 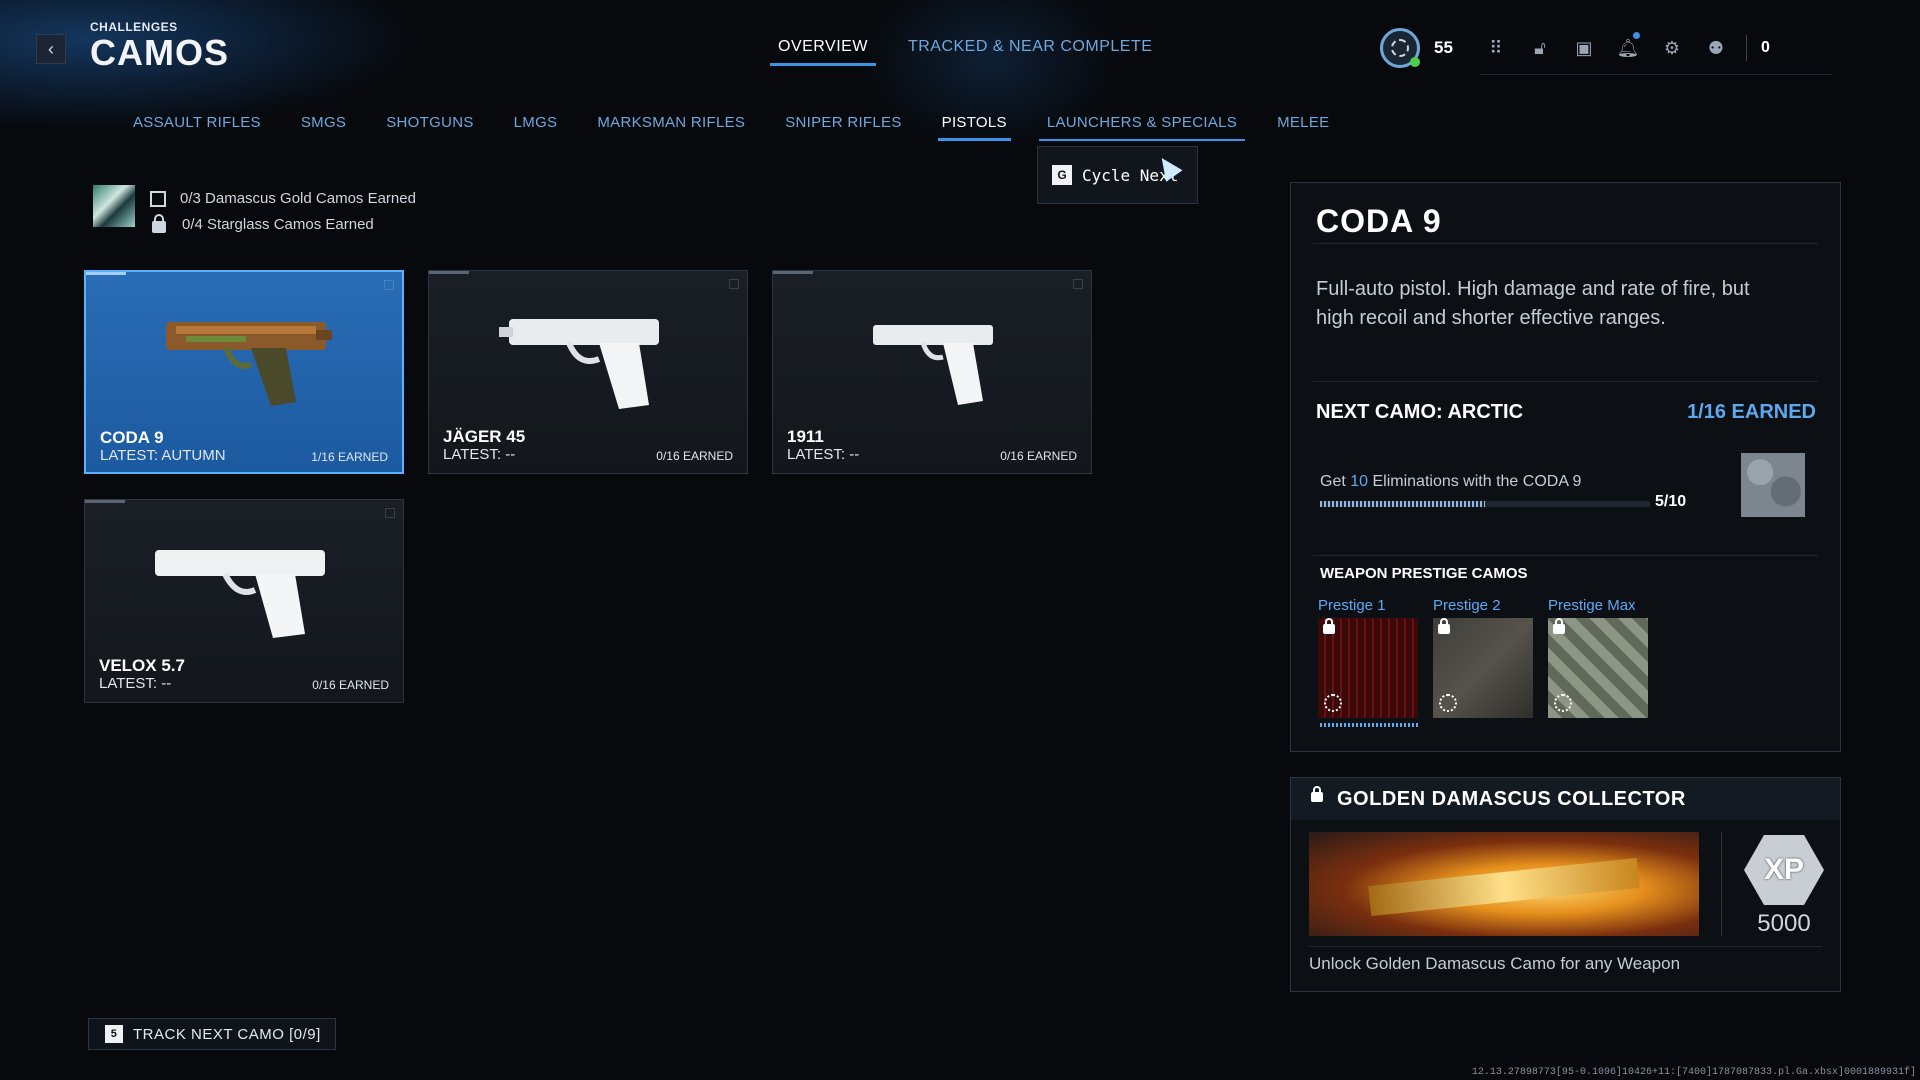 What do you see at coordinates (1628, 48) in the screenshot?
I see `bell-icon: 🔔︎` at bounding box center [1628, 48].